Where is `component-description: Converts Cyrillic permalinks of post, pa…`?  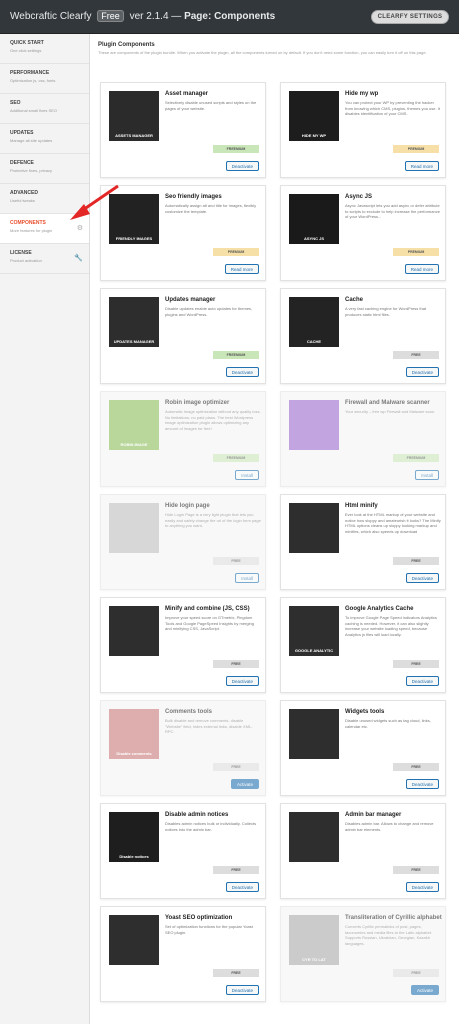 component-description: Converts Cyrillic permalinks of post, pa… is located at coordinates (388, 935).